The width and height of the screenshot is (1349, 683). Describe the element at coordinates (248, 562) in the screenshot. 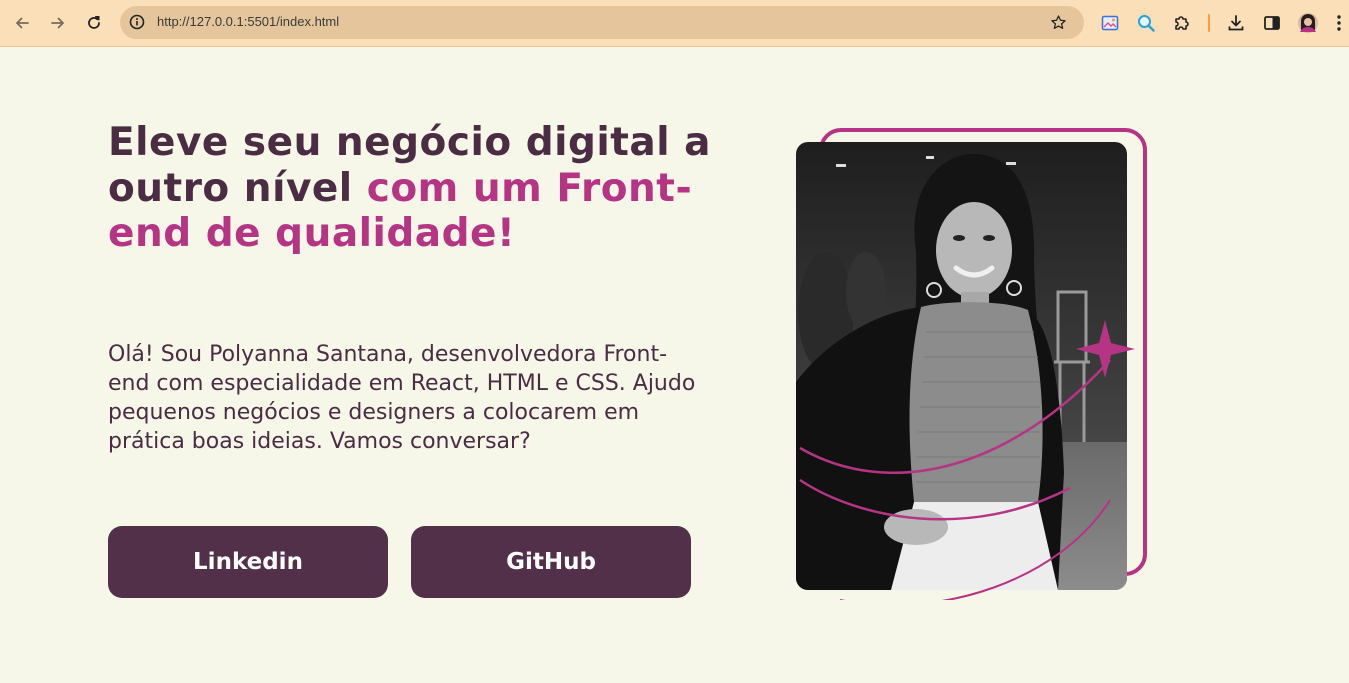

I see `linkedin-button: Linkedin` at that location.